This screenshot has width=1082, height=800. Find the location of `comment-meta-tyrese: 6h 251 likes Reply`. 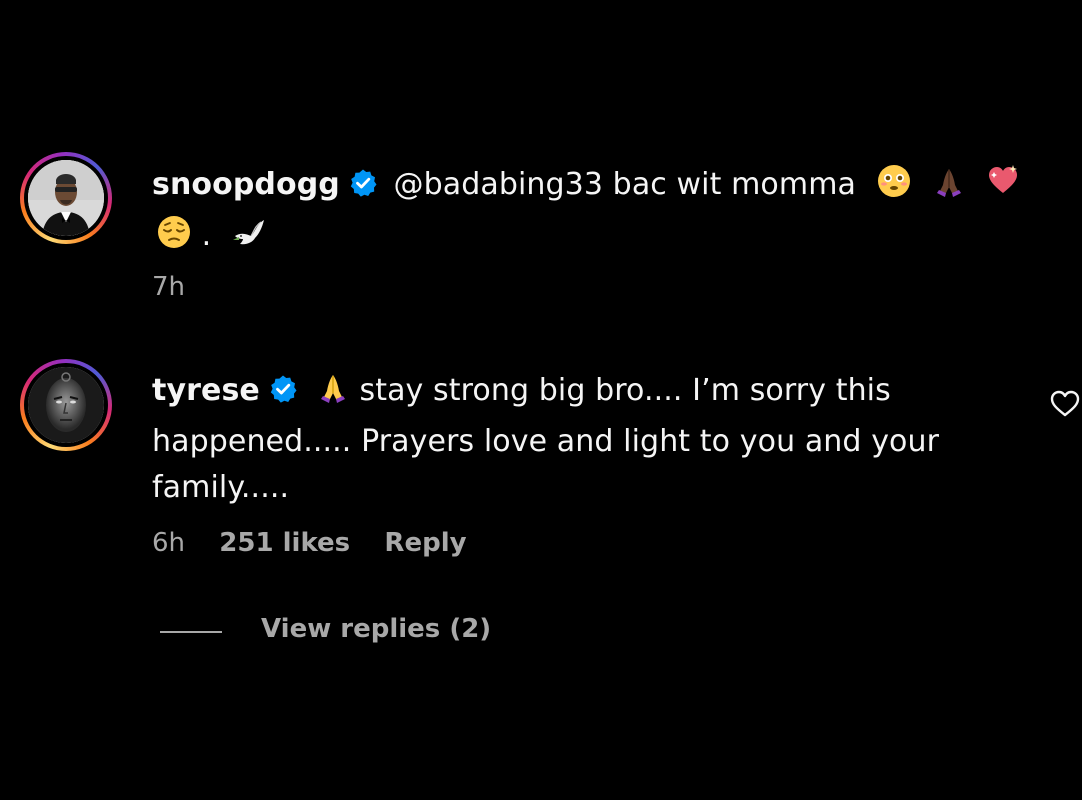

comment-meta-tyrese: 6h 251 likes Reply is located at coordinates (309, 543).